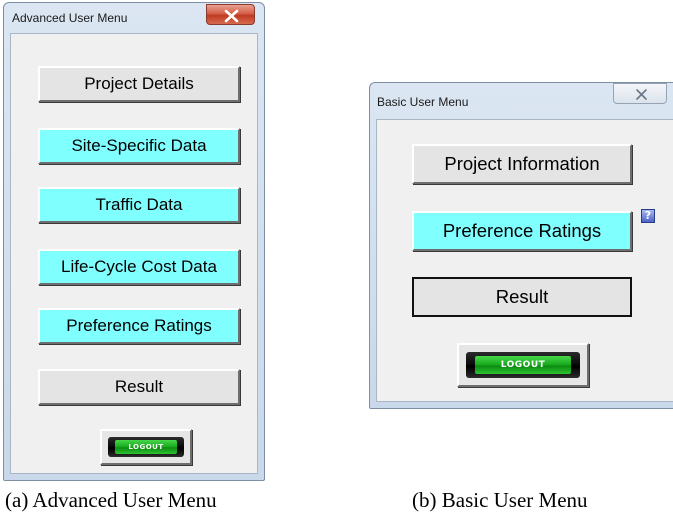 Image resolution: width=673 pixels, height=519 pixels. Describe the element at coordinates (111, 500) in the screenshot. I see `caption-advanced: (a) Advanced User Menu` at that location.